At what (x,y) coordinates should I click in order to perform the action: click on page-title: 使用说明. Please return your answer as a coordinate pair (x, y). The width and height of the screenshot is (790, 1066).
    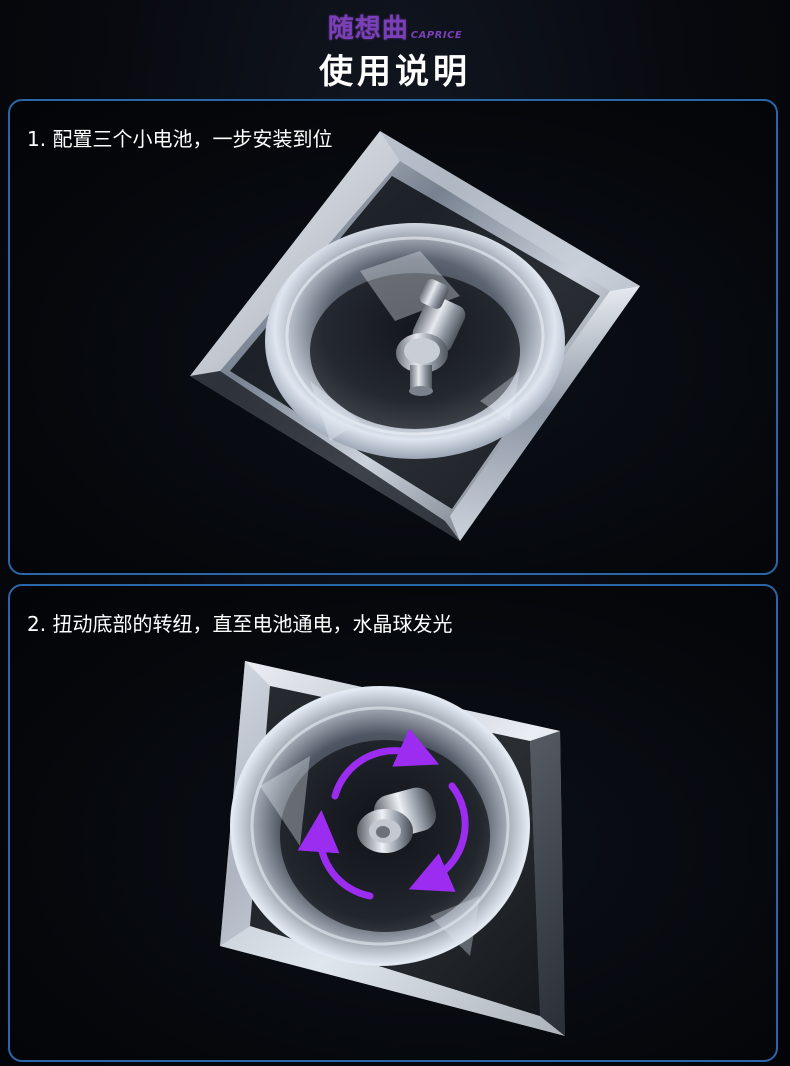
    Looking at the image, I should click on (395, 72).